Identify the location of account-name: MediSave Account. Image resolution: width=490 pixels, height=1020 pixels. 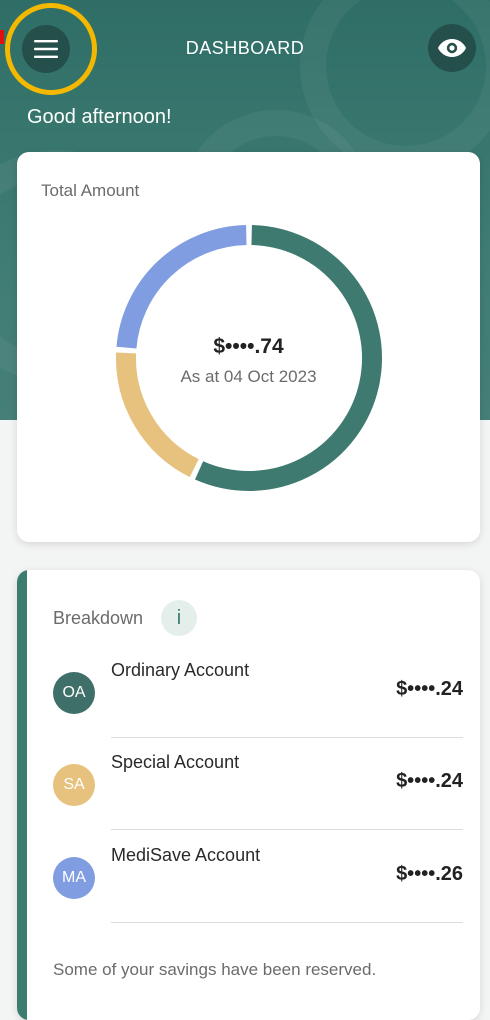
(186, 855).